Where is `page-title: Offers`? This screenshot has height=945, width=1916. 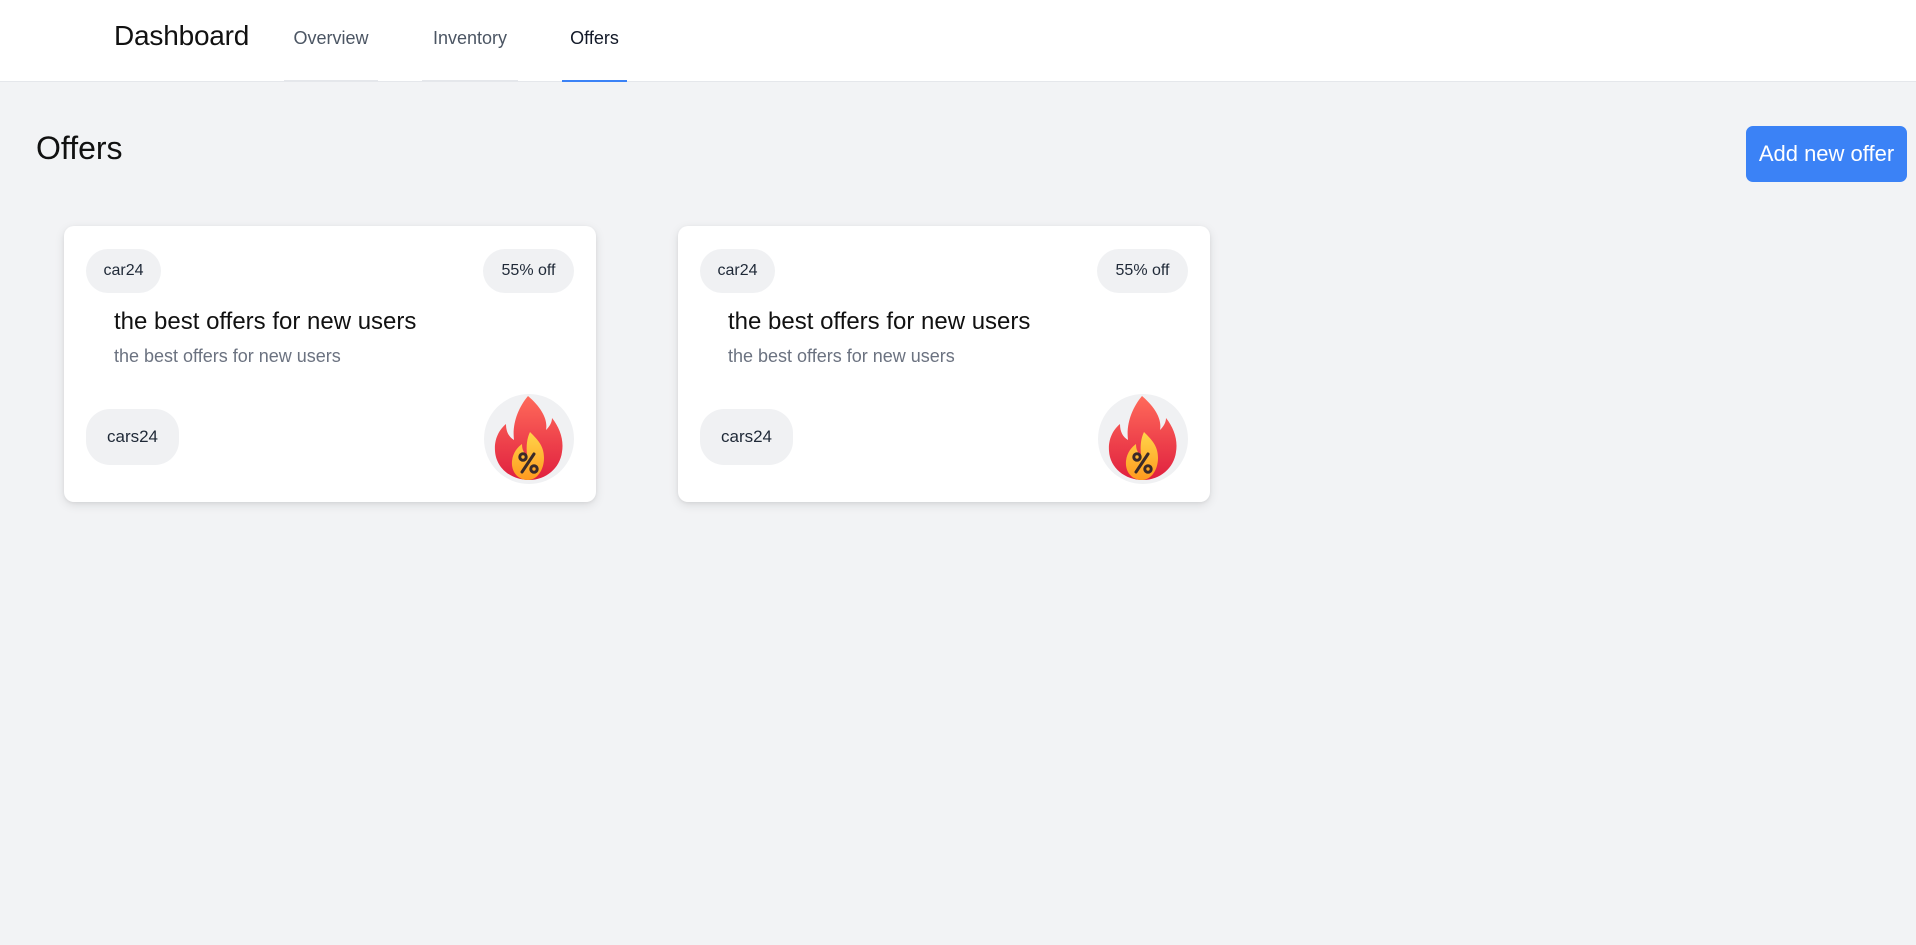 page-title: Offers is located at coordinates (79, 148).